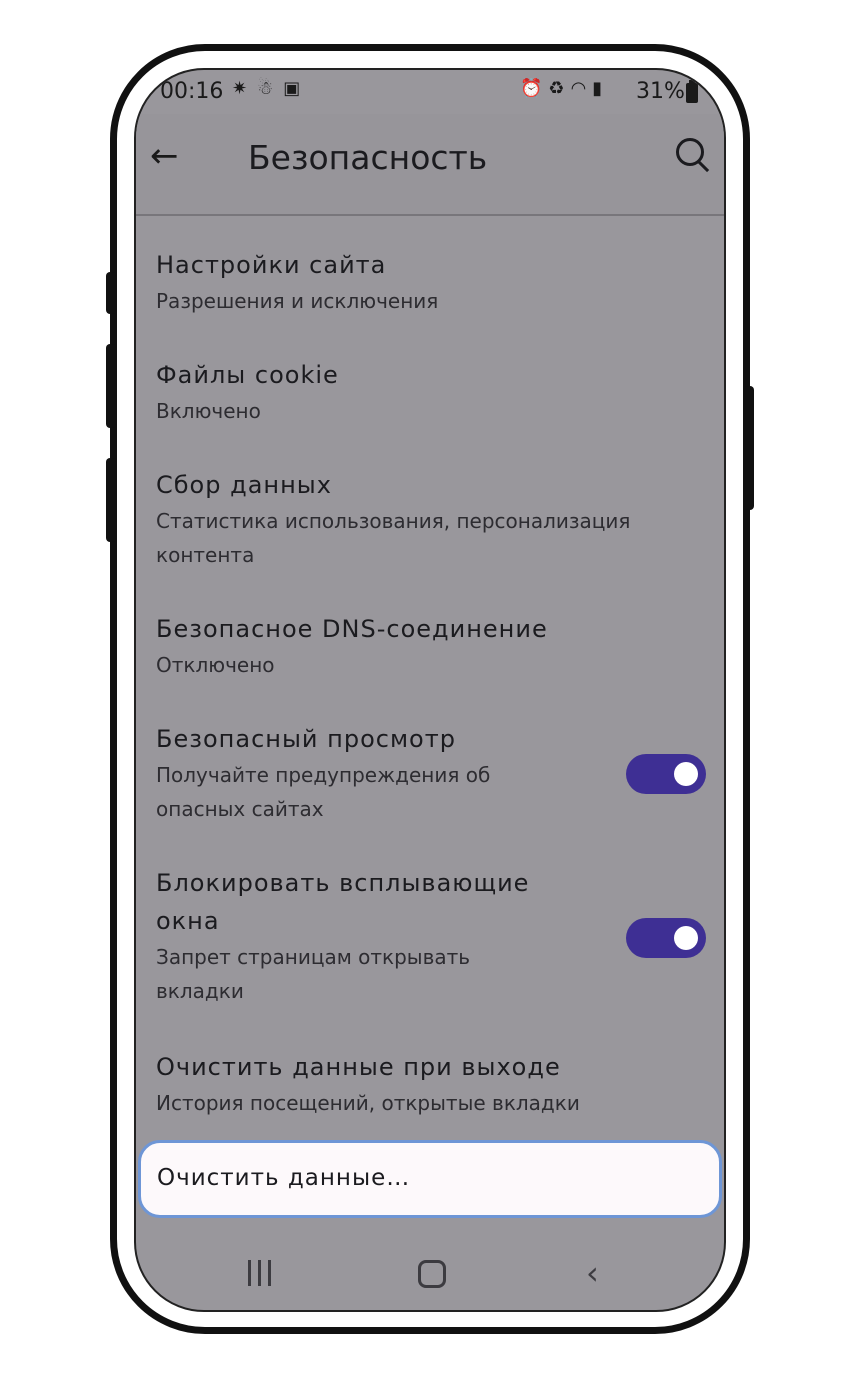  Describe the element at coordinates (306, 739) in the screenshot. I see `setting-title: Безопасный просмотр` at that location.